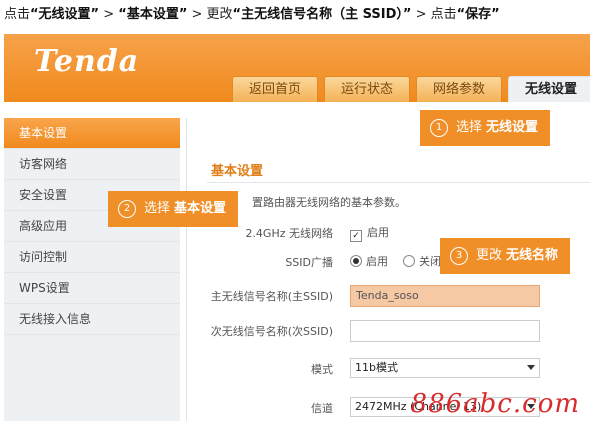 The width and height of the screenshot is (590, 421). Describe the element at coordinates (434, 14) in the screenshot. I see `instruction-separator: > 点击` at that location.